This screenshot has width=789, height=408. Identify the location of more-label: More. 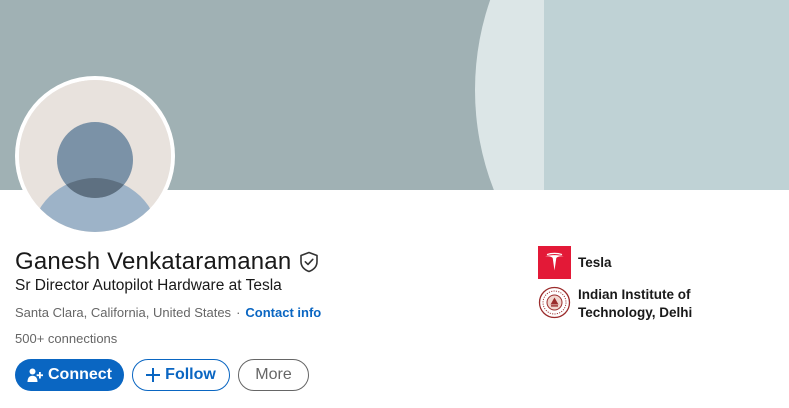
(273, 374).